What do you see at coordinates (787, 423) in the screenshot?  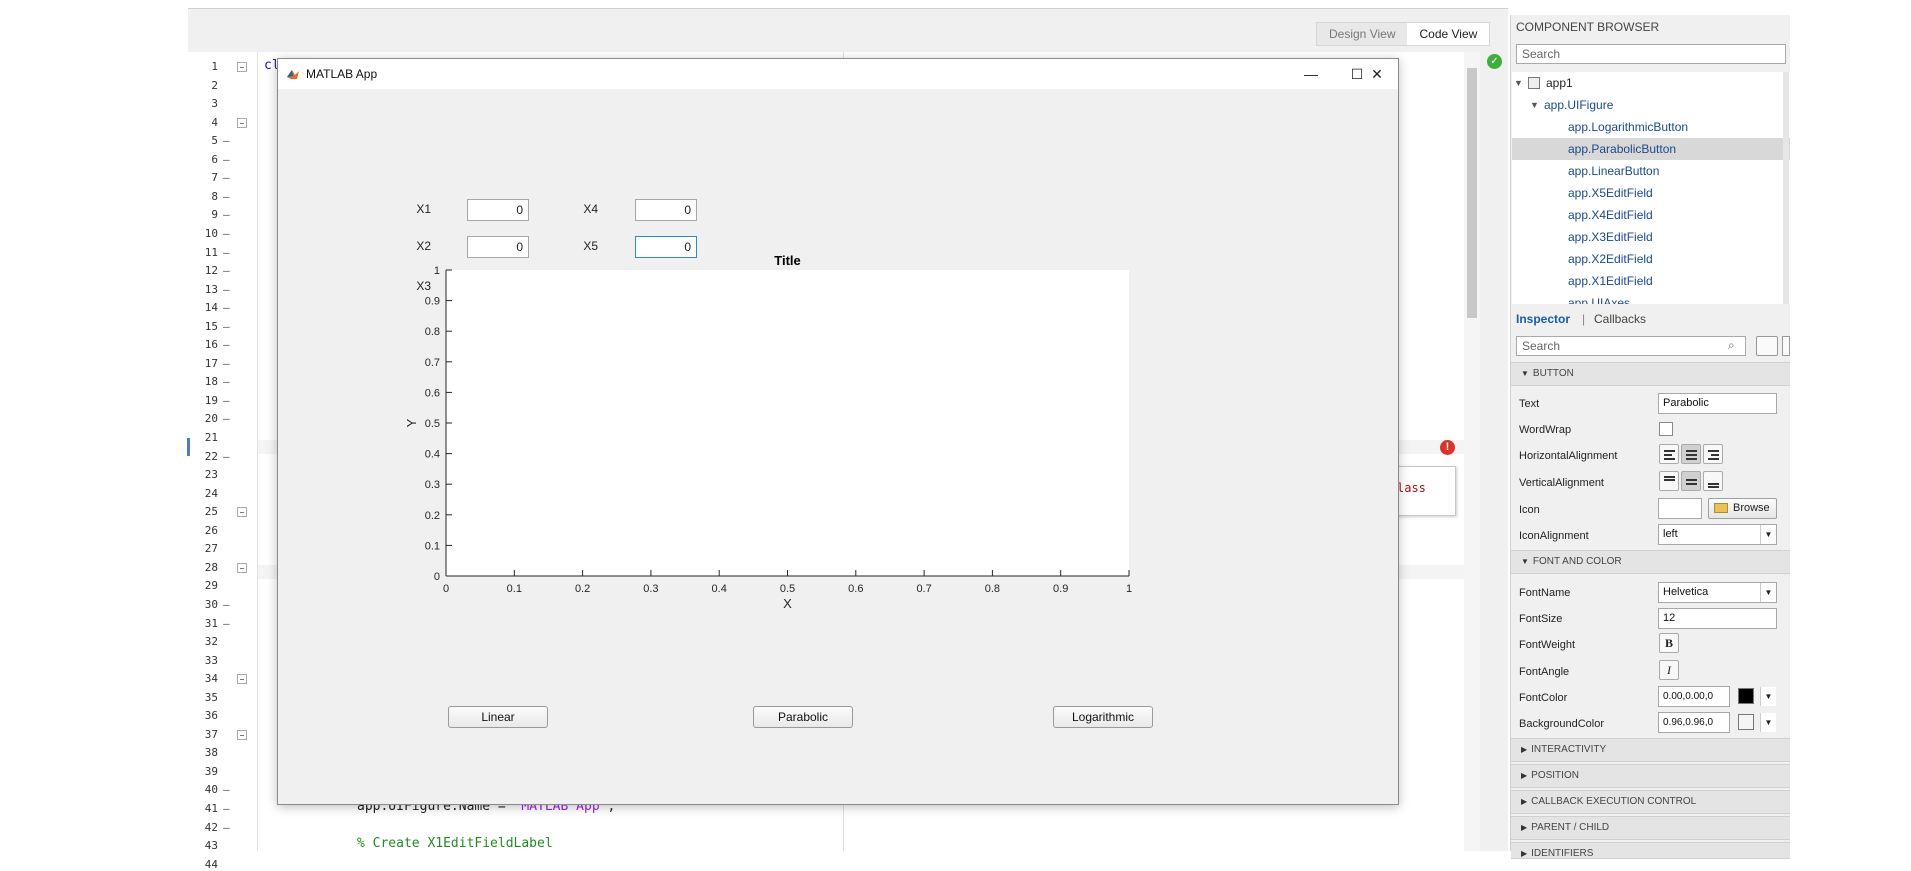 I see `plot-area` at bounding box center [787, 423].